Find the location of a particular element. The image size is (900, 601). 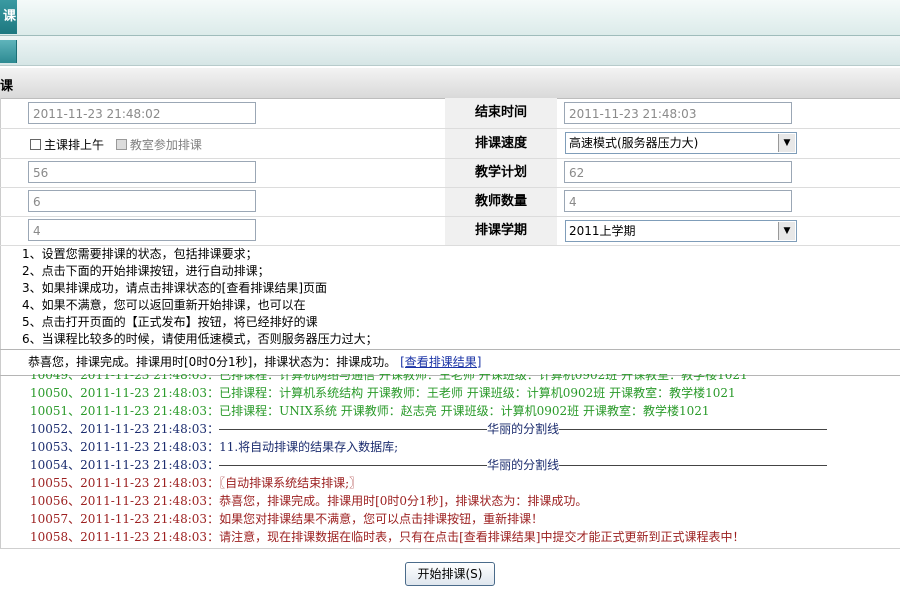

toolbar-handle is located at coordinates (8, 51).